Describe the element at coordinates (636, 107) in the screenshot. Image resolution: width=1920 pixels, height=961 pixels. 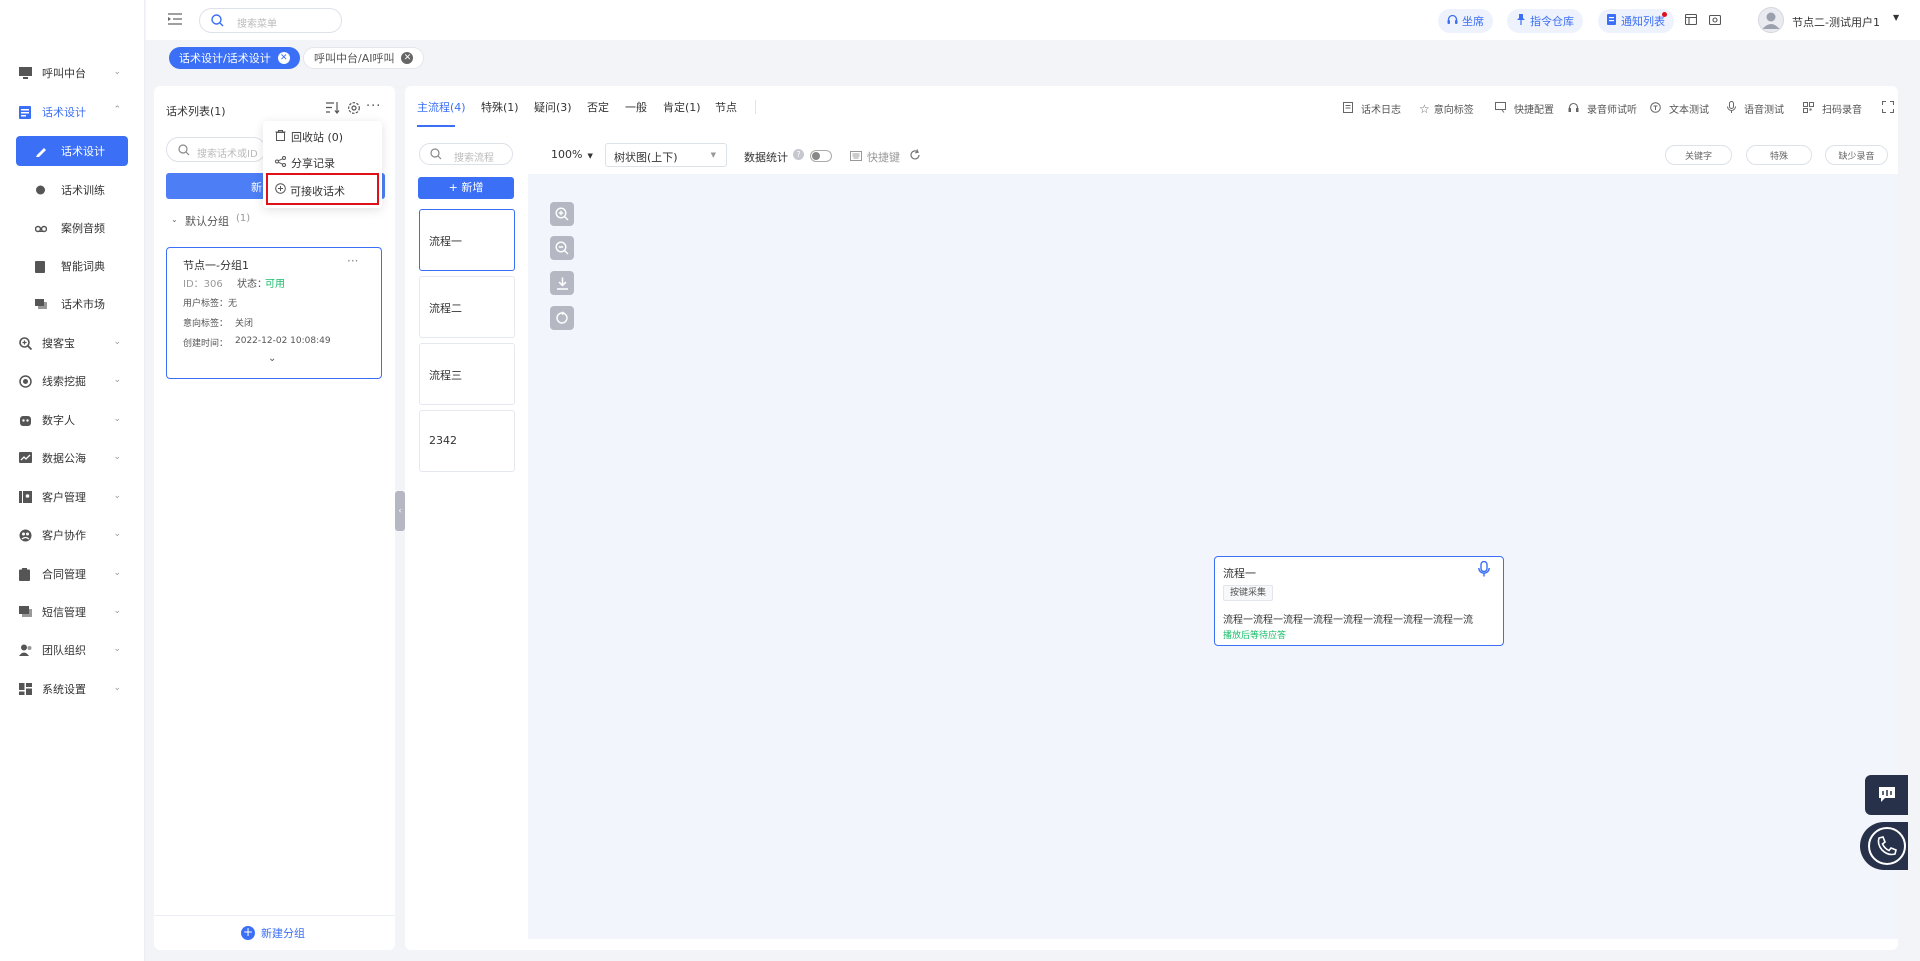
I see `tab-general: 一般` at that location.